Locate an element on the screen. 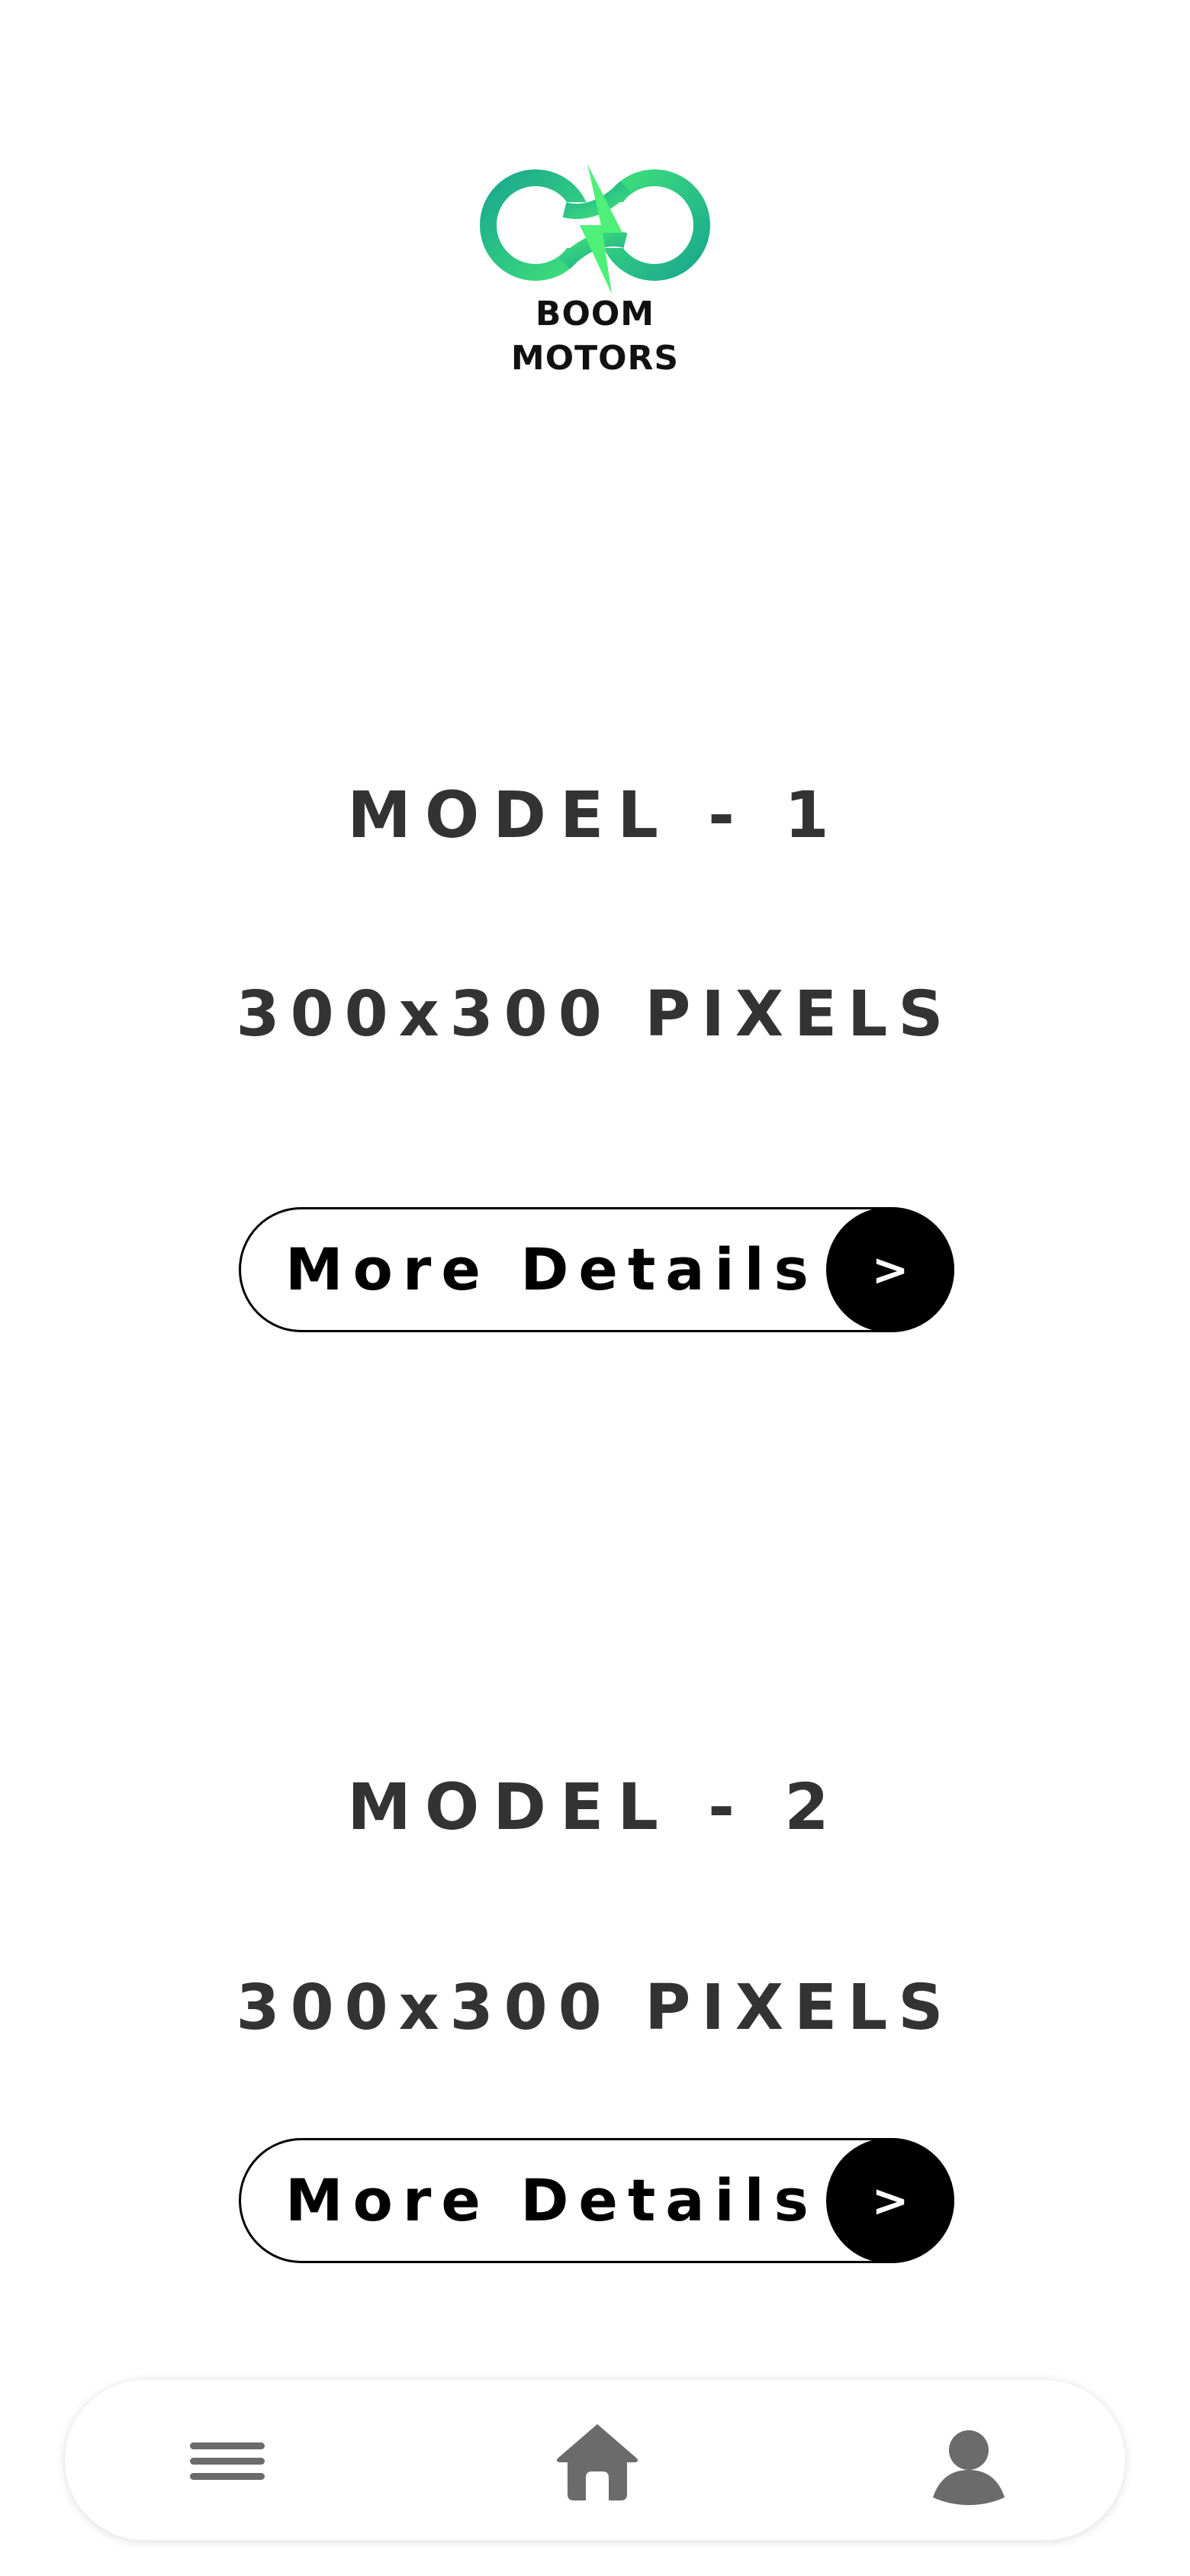 Image resolution: width=1190 pixels, height=2576 pixels. menu-icon is located at coordinates (227, 2461).